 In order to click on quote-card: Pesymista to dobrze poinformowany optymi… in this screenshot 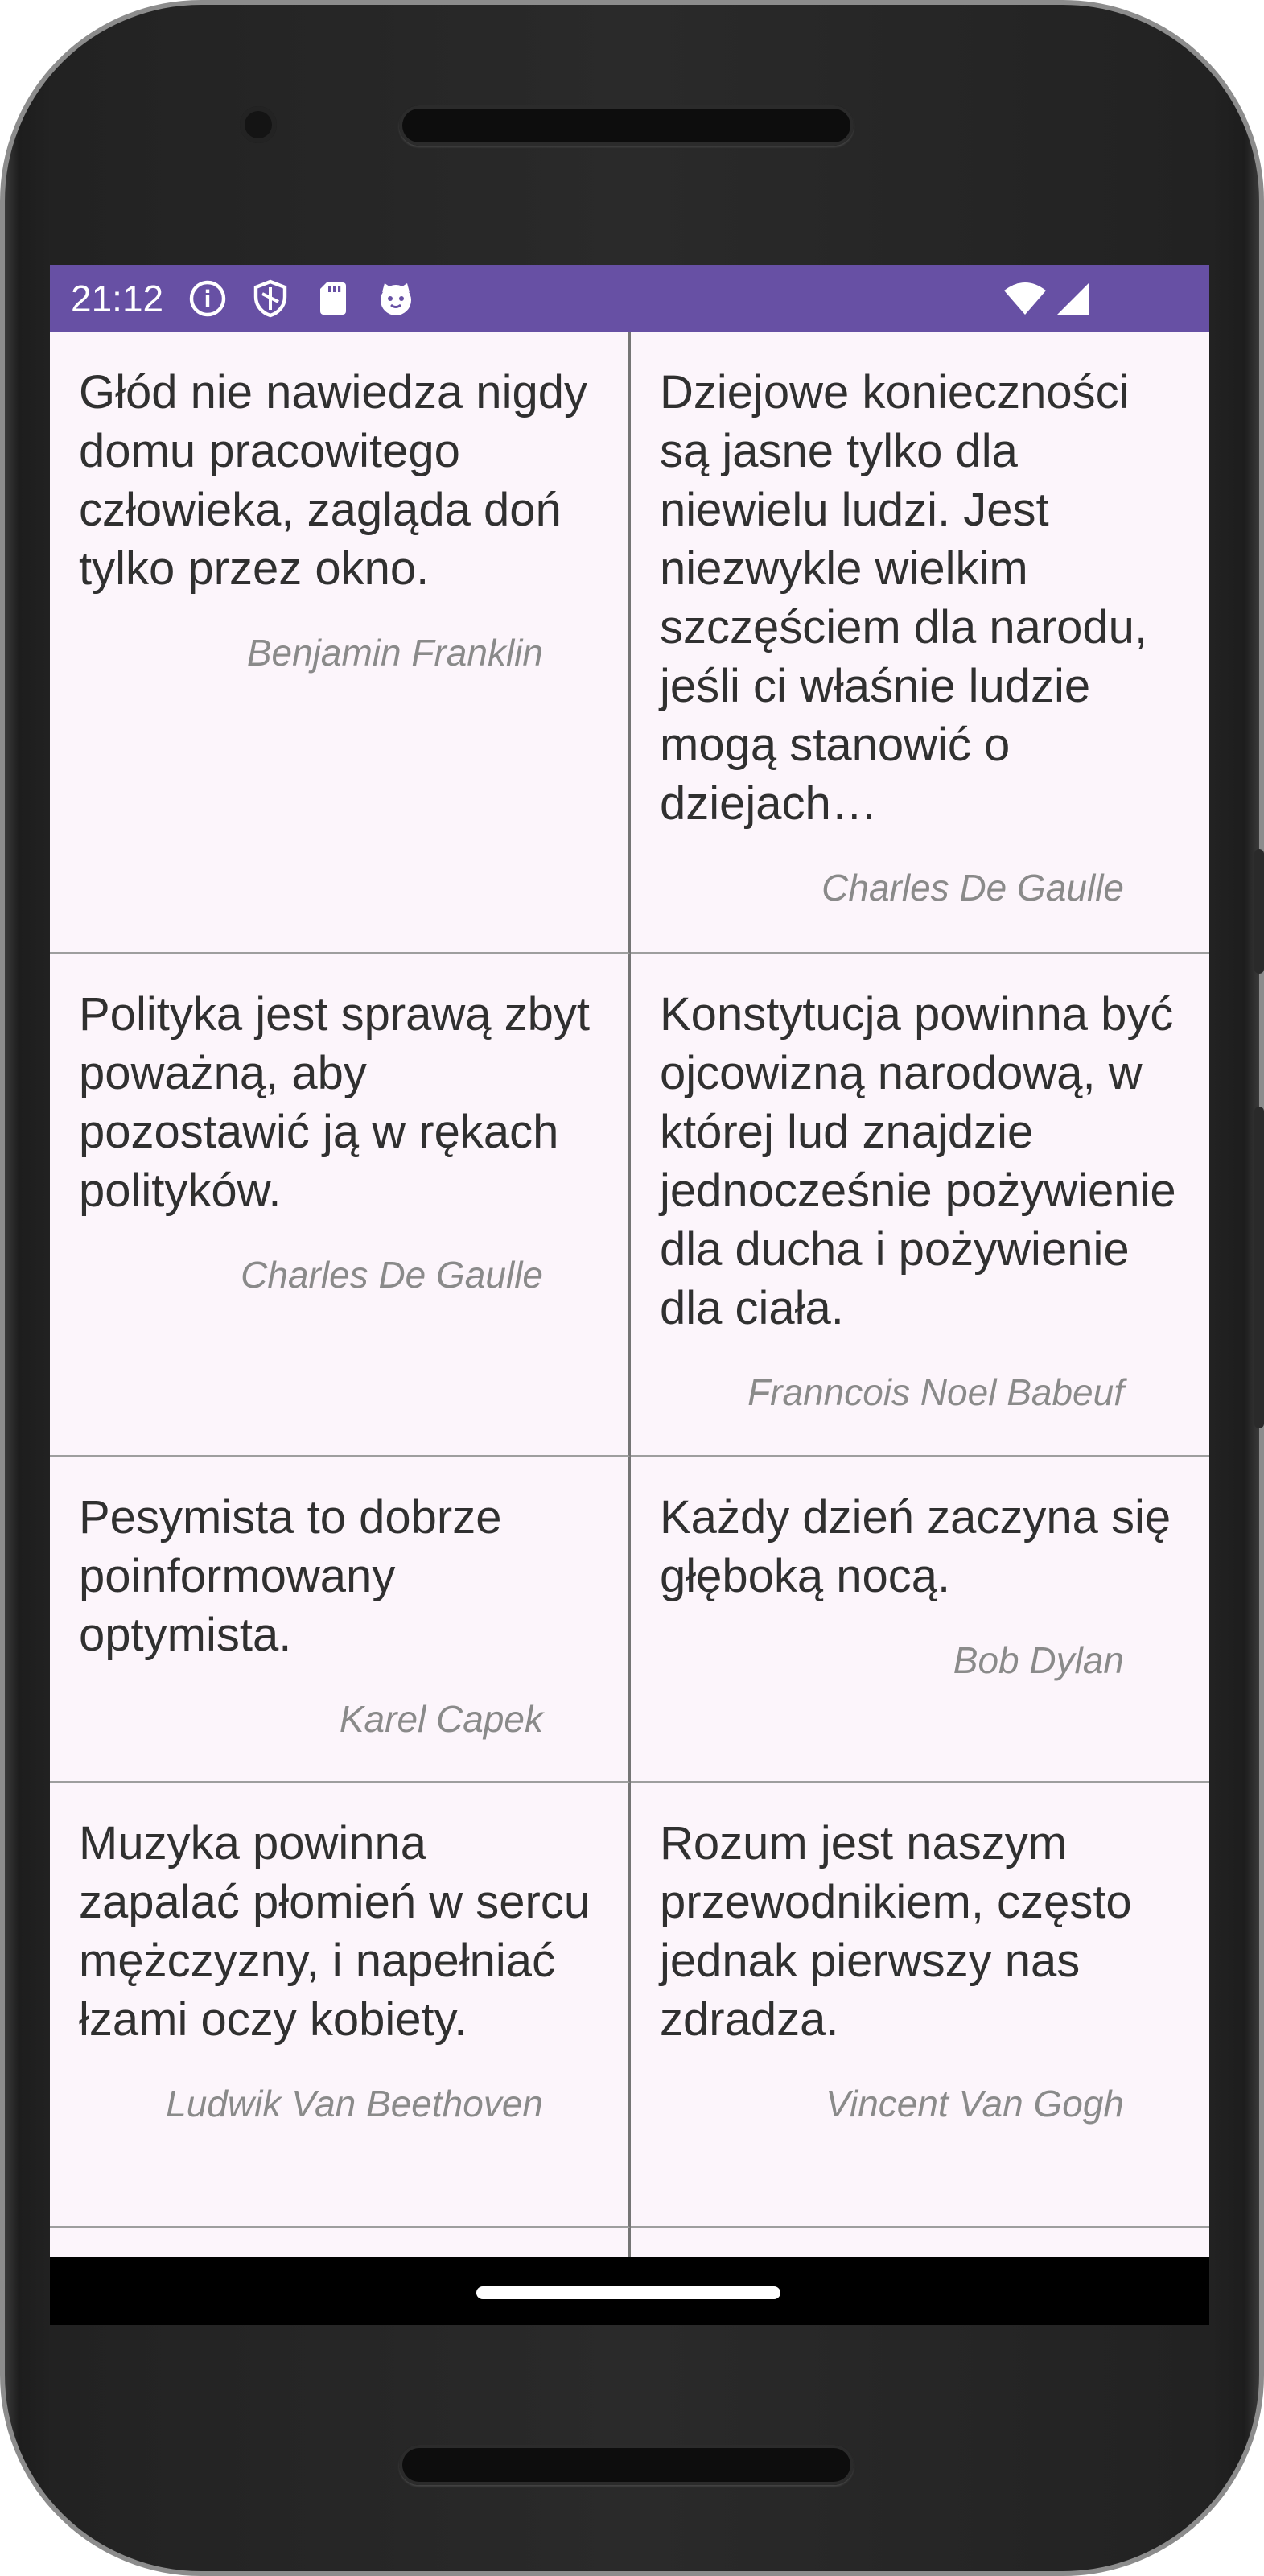, I will do `click(341, 1620)`.